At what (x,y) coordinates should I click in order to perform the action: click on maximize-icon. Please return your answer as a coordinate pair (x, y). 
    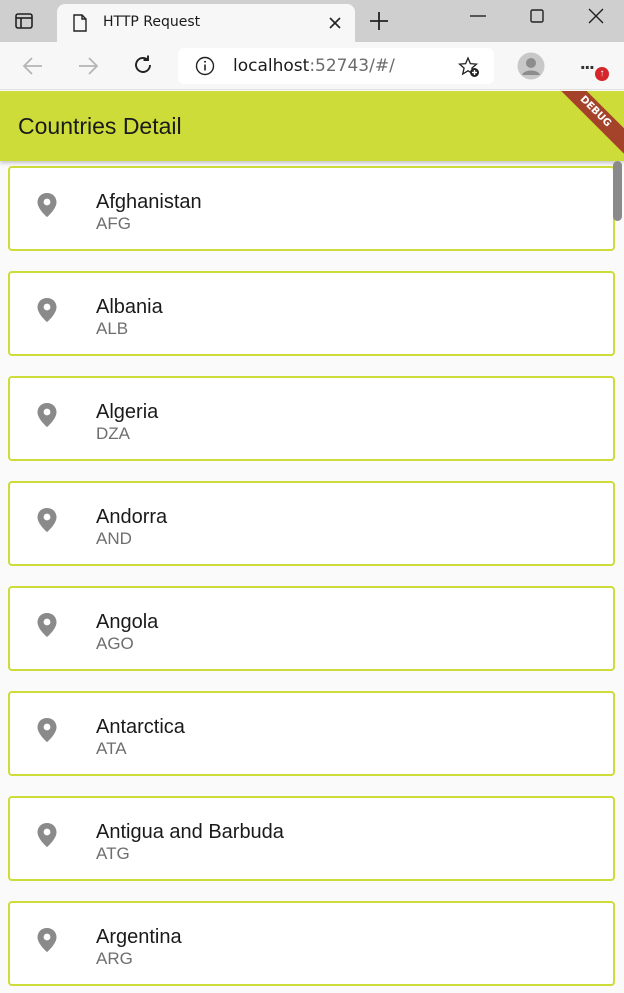
    Looking at the image, I should click on (537, 16).